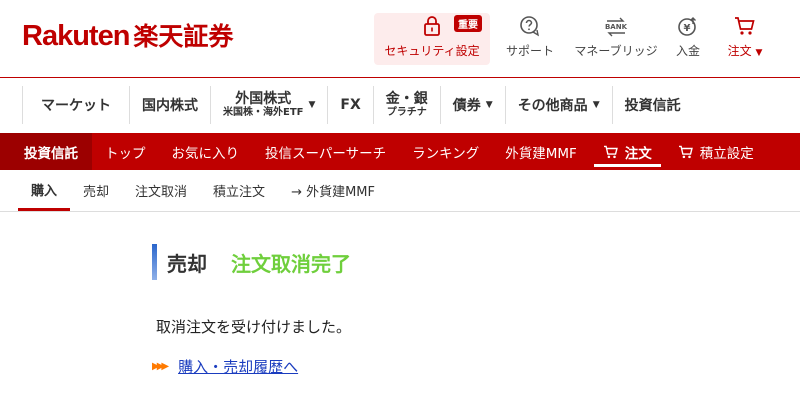  I want to click on sub-nav-recurring-settings: 積立設定, so click(716, 151).